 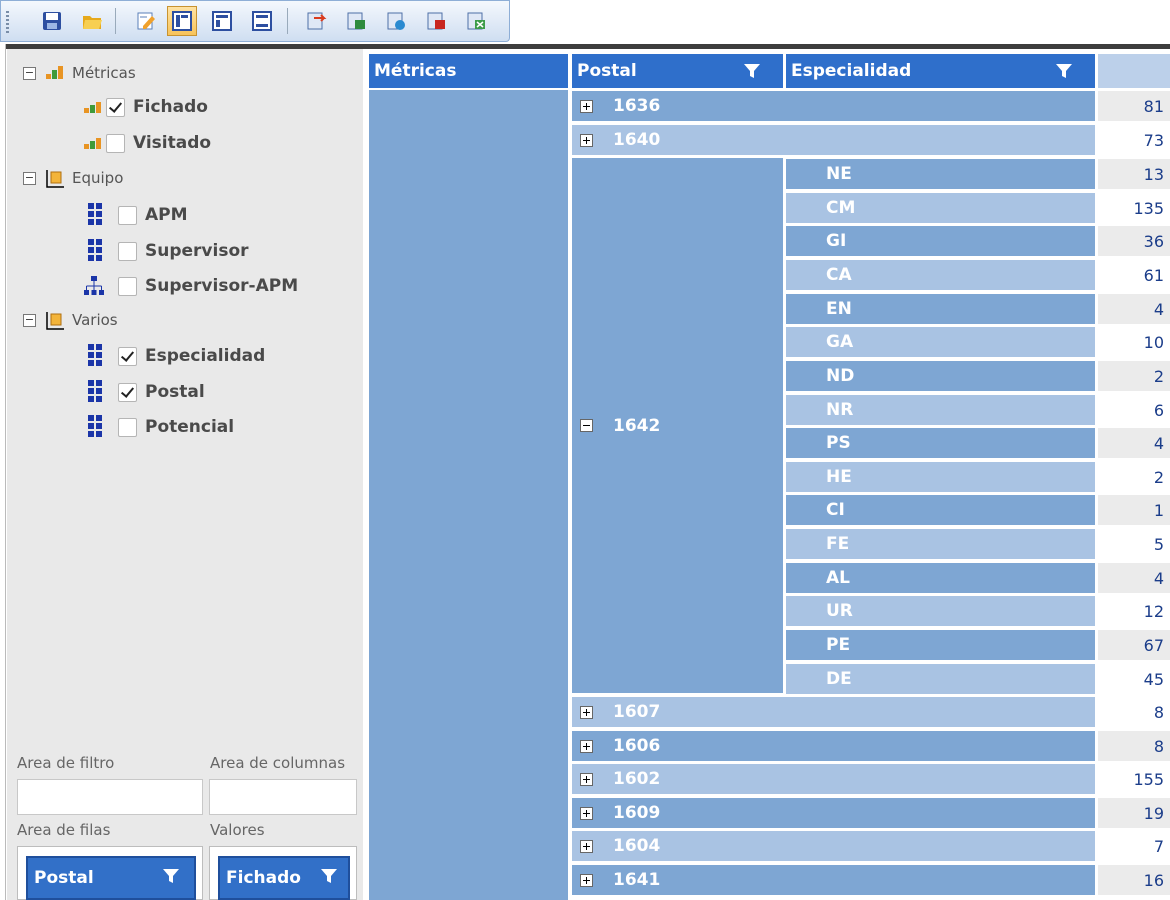 I want to click on metrics-icon, so click(x=55, y=73).